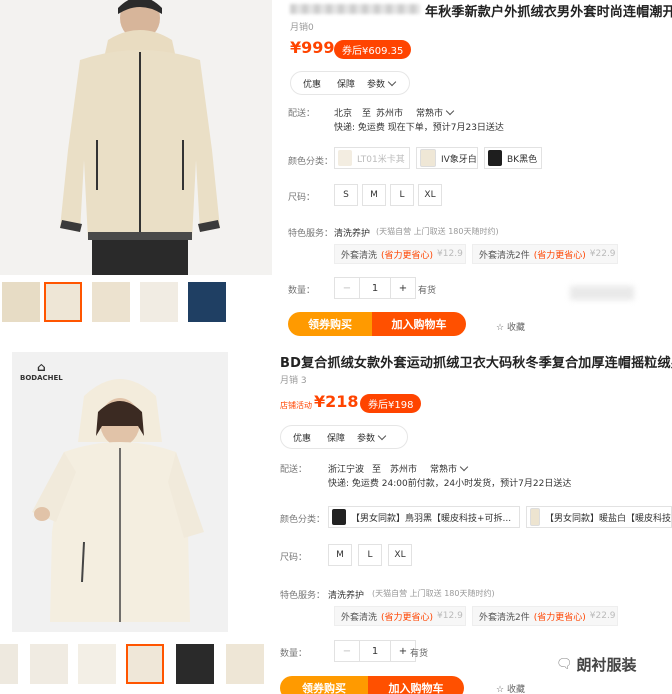 This screenshot has width=672, height=694. What do you see at coordinates (118, 500) in the screenshot?
I see `jacket-photo` at bounding box center [118, 500].